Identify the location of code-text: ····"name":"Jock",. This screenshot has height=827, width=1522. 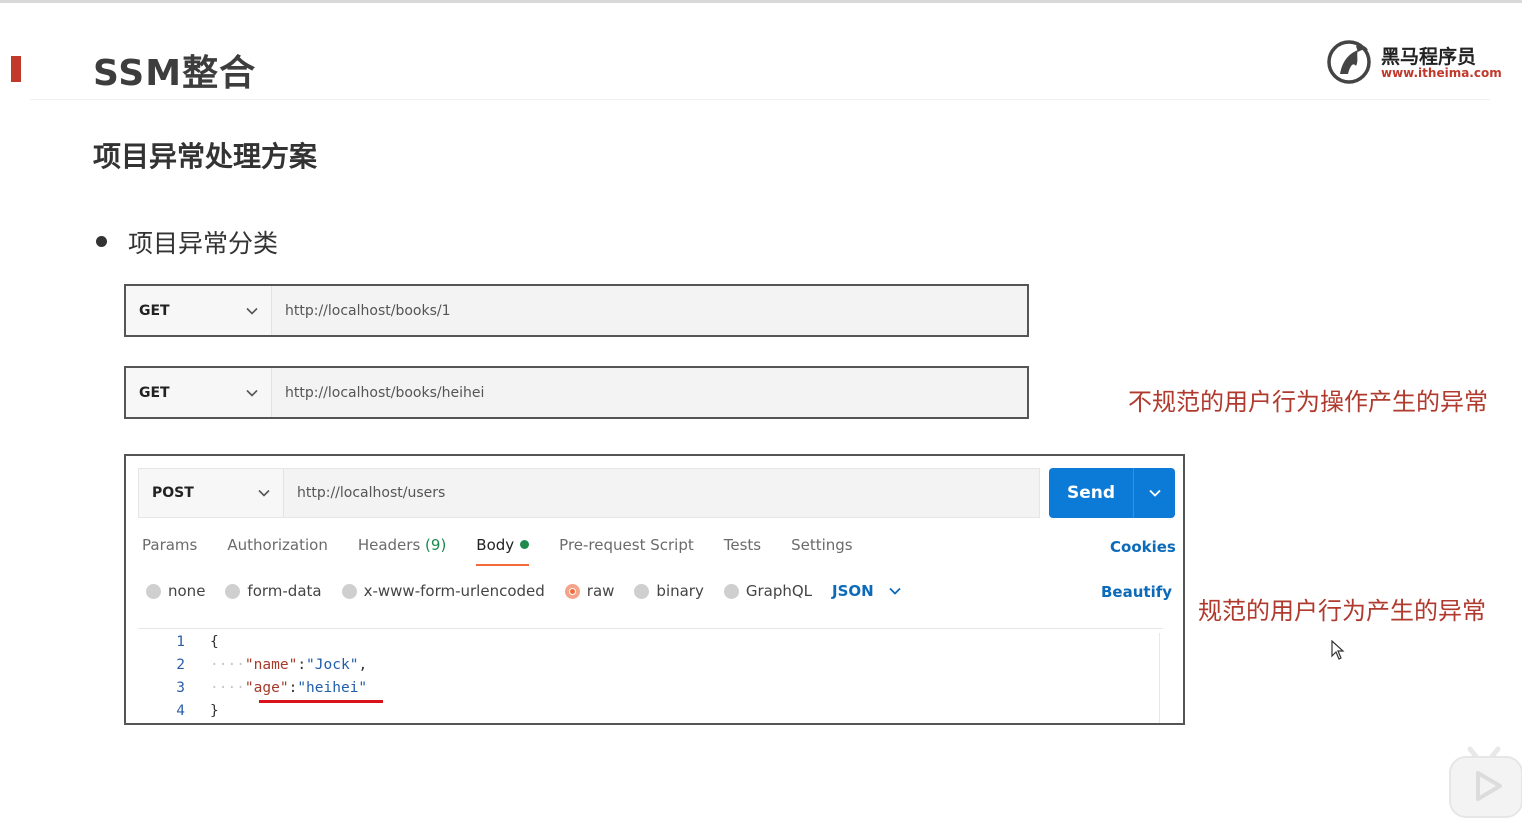
(289, 665).